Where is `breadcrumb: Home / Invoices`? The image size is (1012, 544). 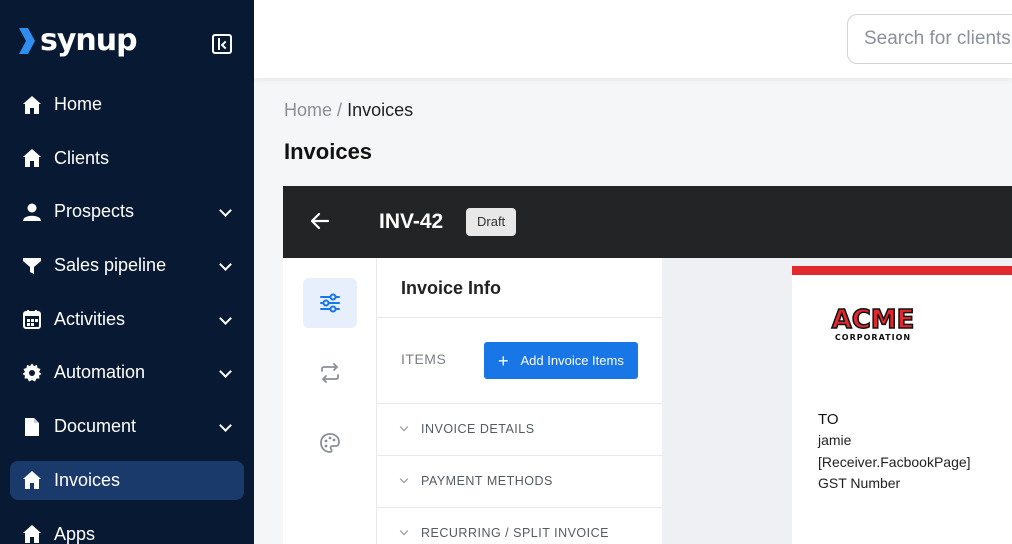
breadcrumb: Home / Invoices is located at coordinates (348, 110).